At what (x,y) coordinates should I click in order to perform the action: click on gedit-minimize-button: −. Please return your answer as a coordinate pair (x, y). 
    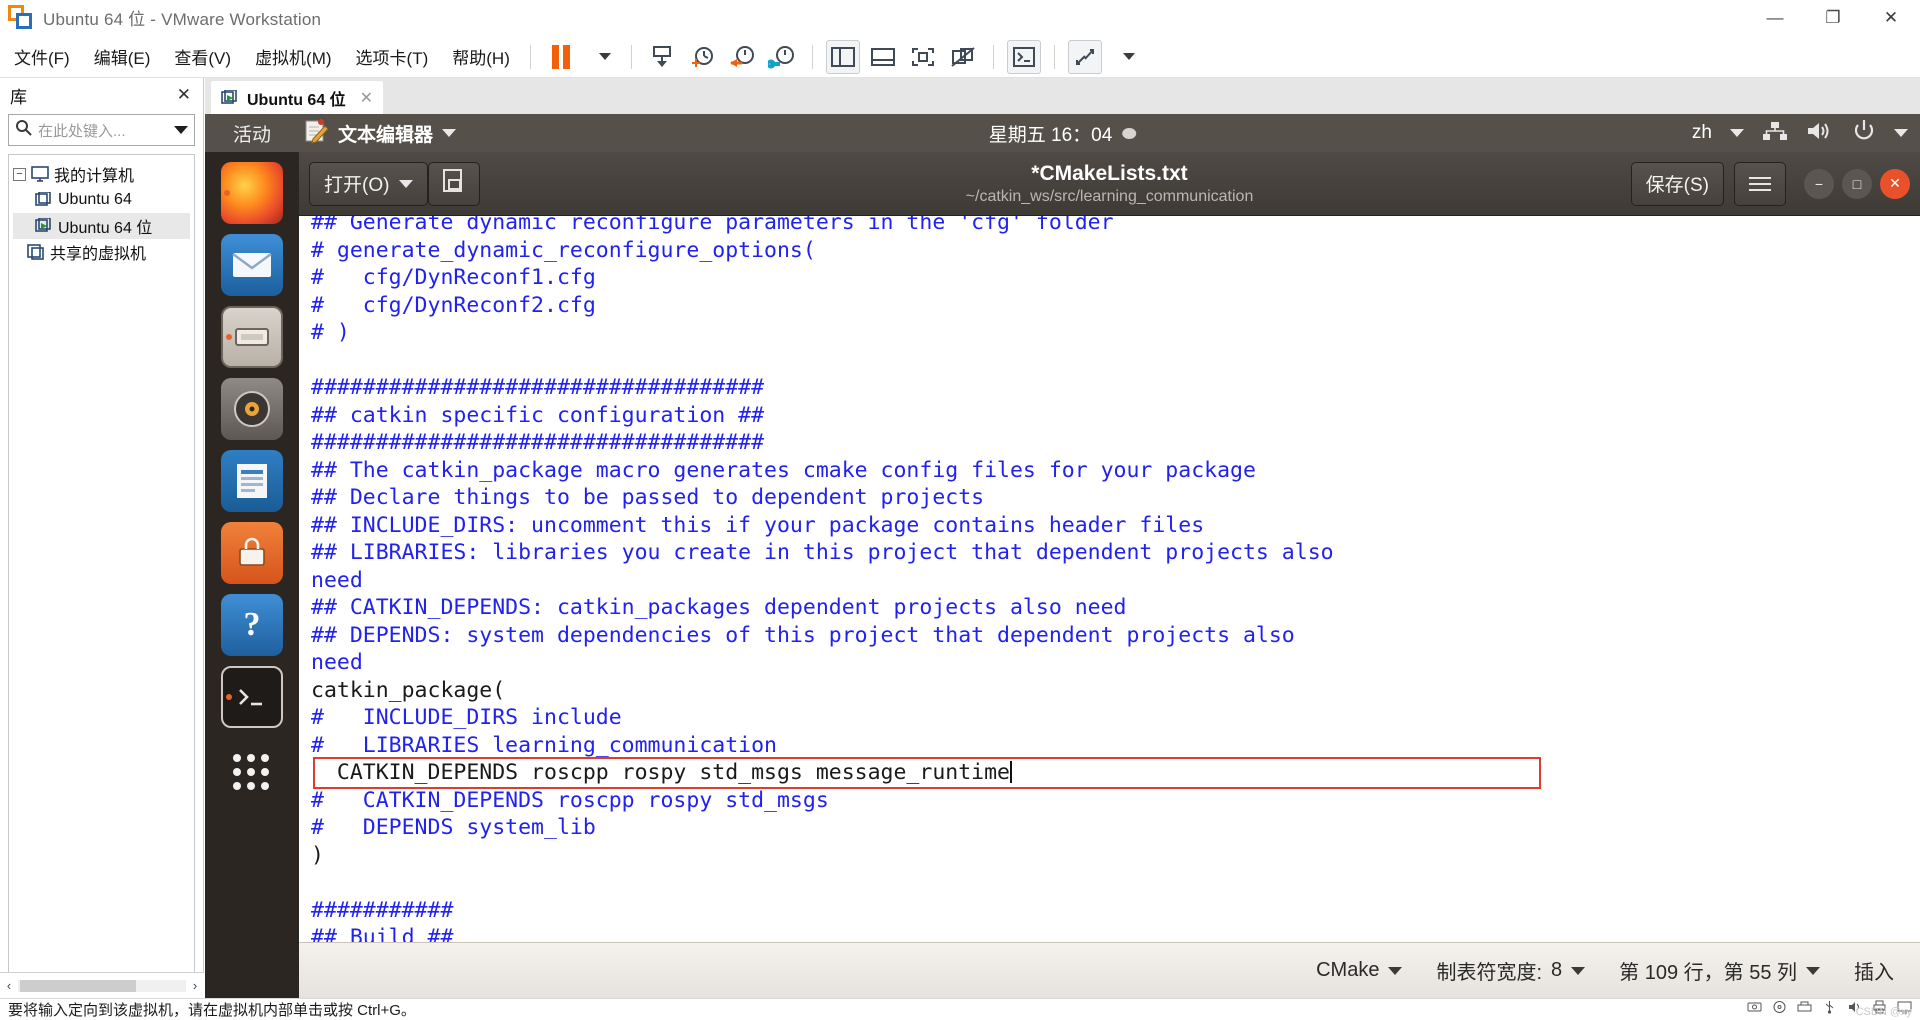
    Looking at the image, I should click on (1819, 183).